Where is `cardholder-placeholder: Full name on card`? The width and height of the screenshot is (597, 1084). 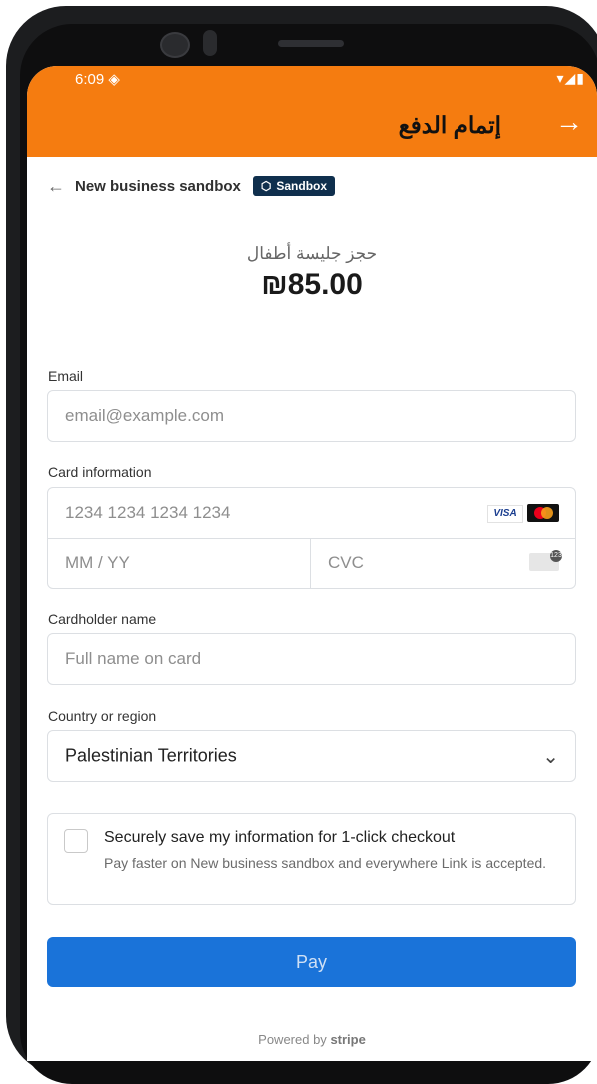 cardholder-placeholder: Full name on card is located at coordinates (133, 658).